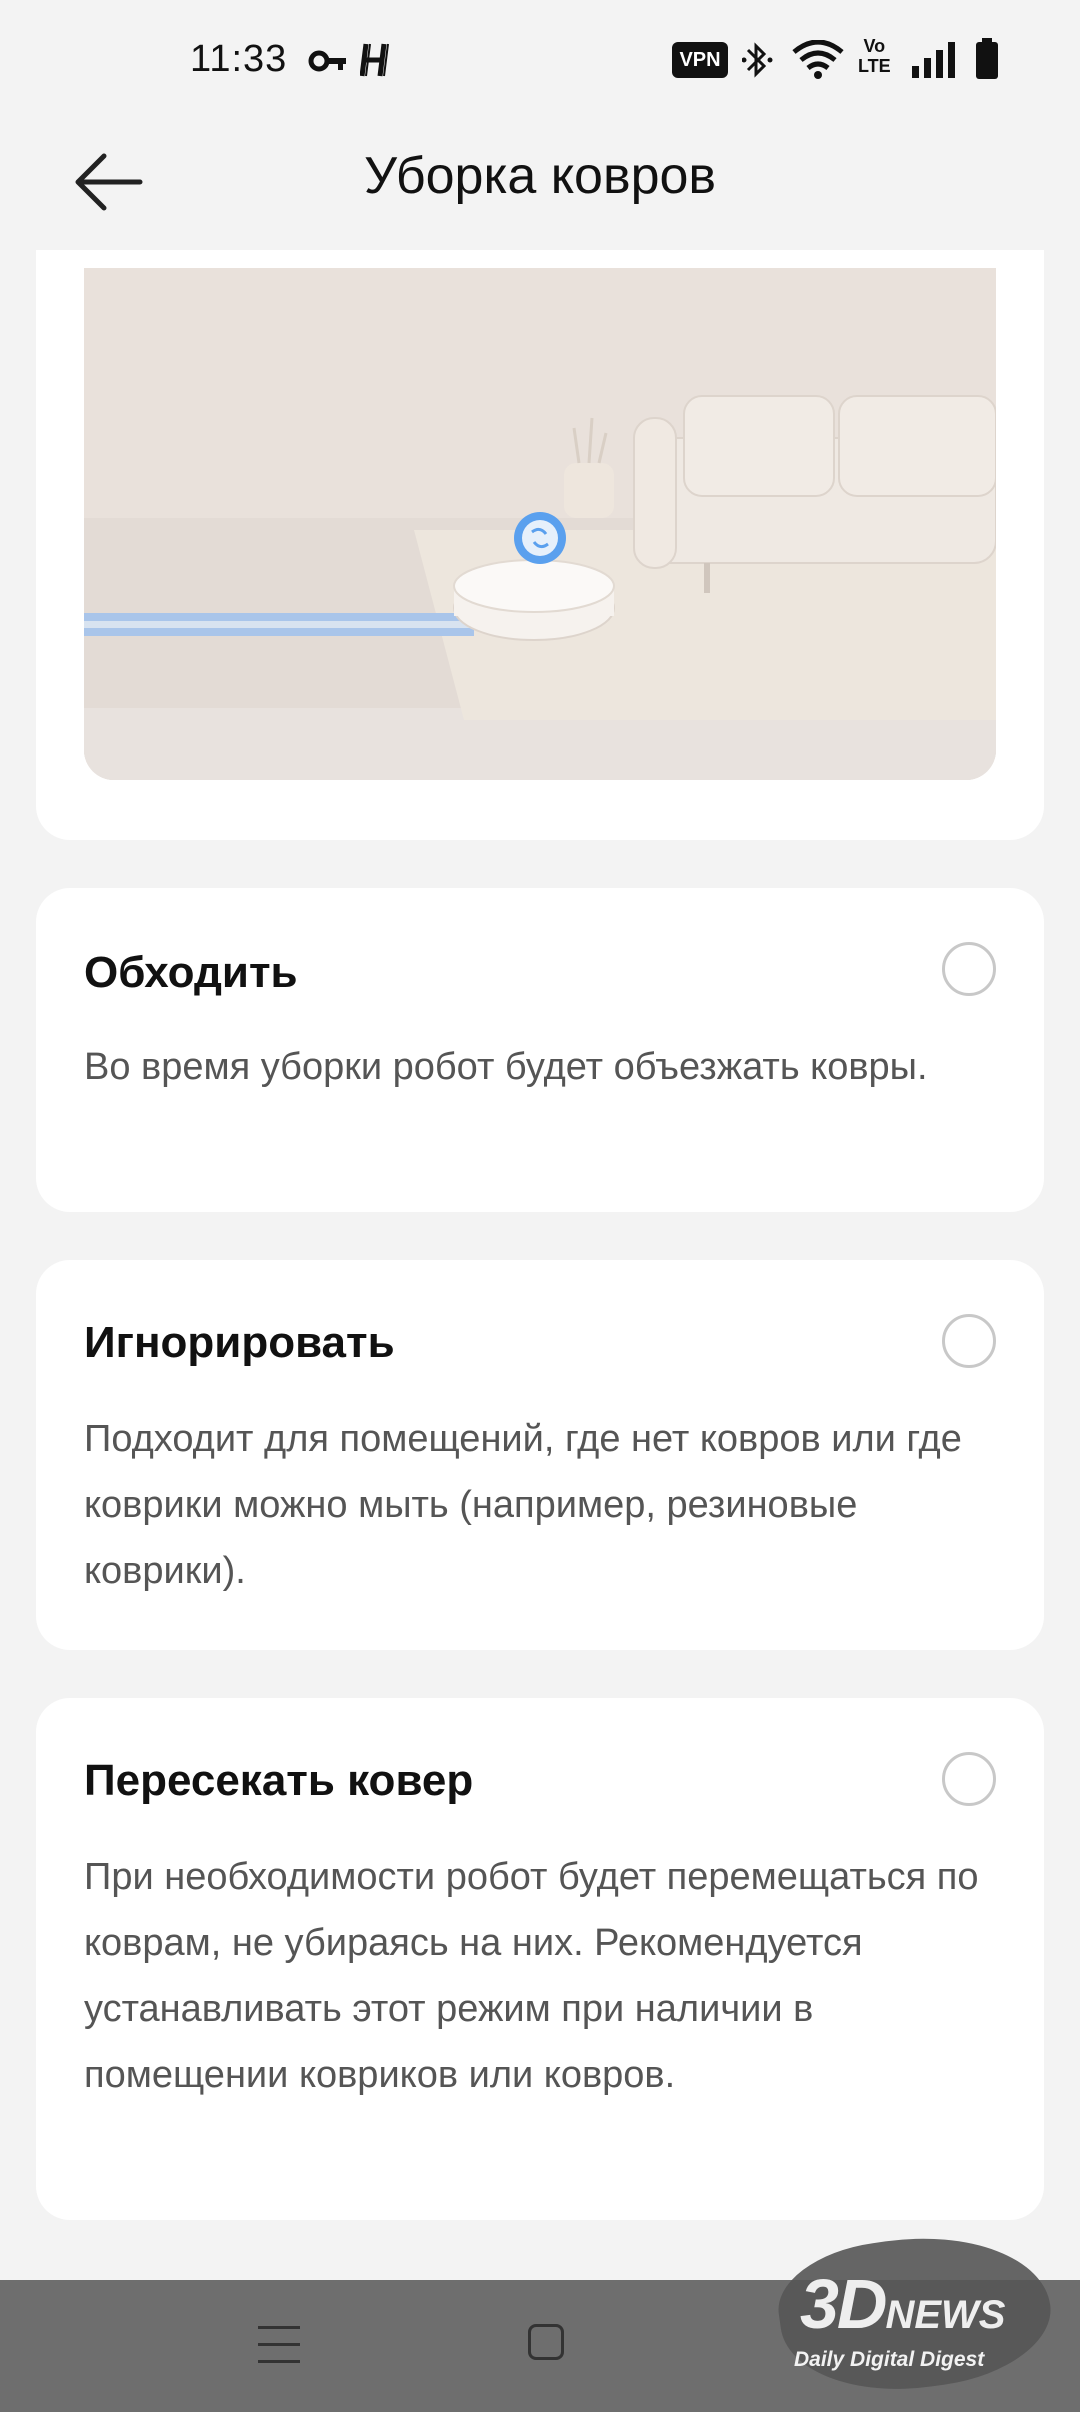 This screenshot has height=2412, width=1080. Describe the element at coordinates (191, 972) in the screenshot. I see `option-title: Обходить` at that location.